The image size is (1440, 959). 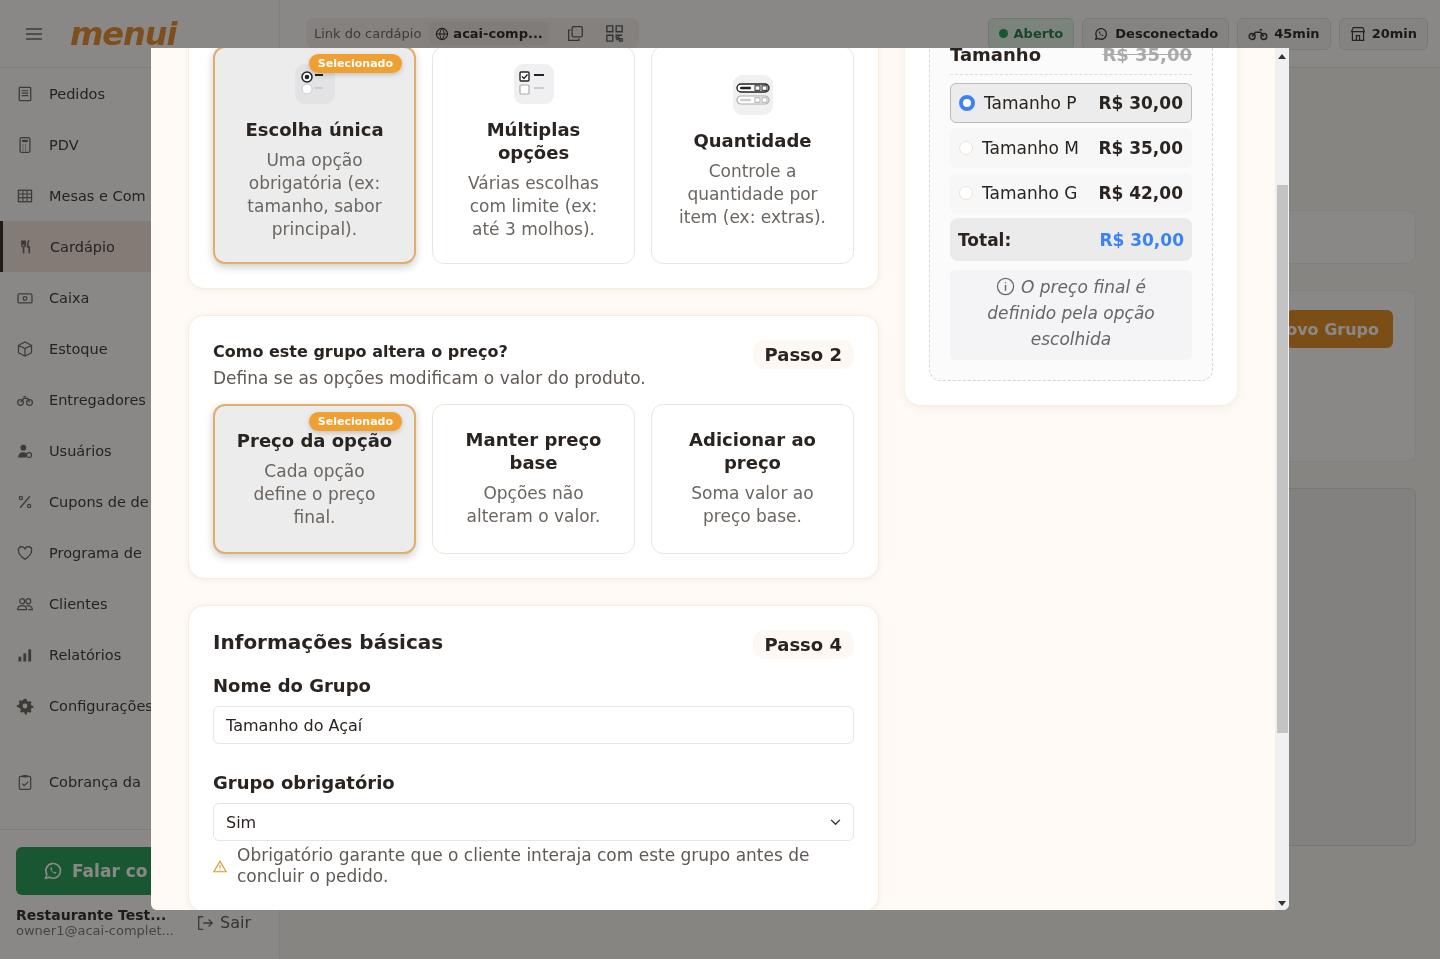 I want to click on field-label: Nome do Grupo, so click(x=292, y=685).